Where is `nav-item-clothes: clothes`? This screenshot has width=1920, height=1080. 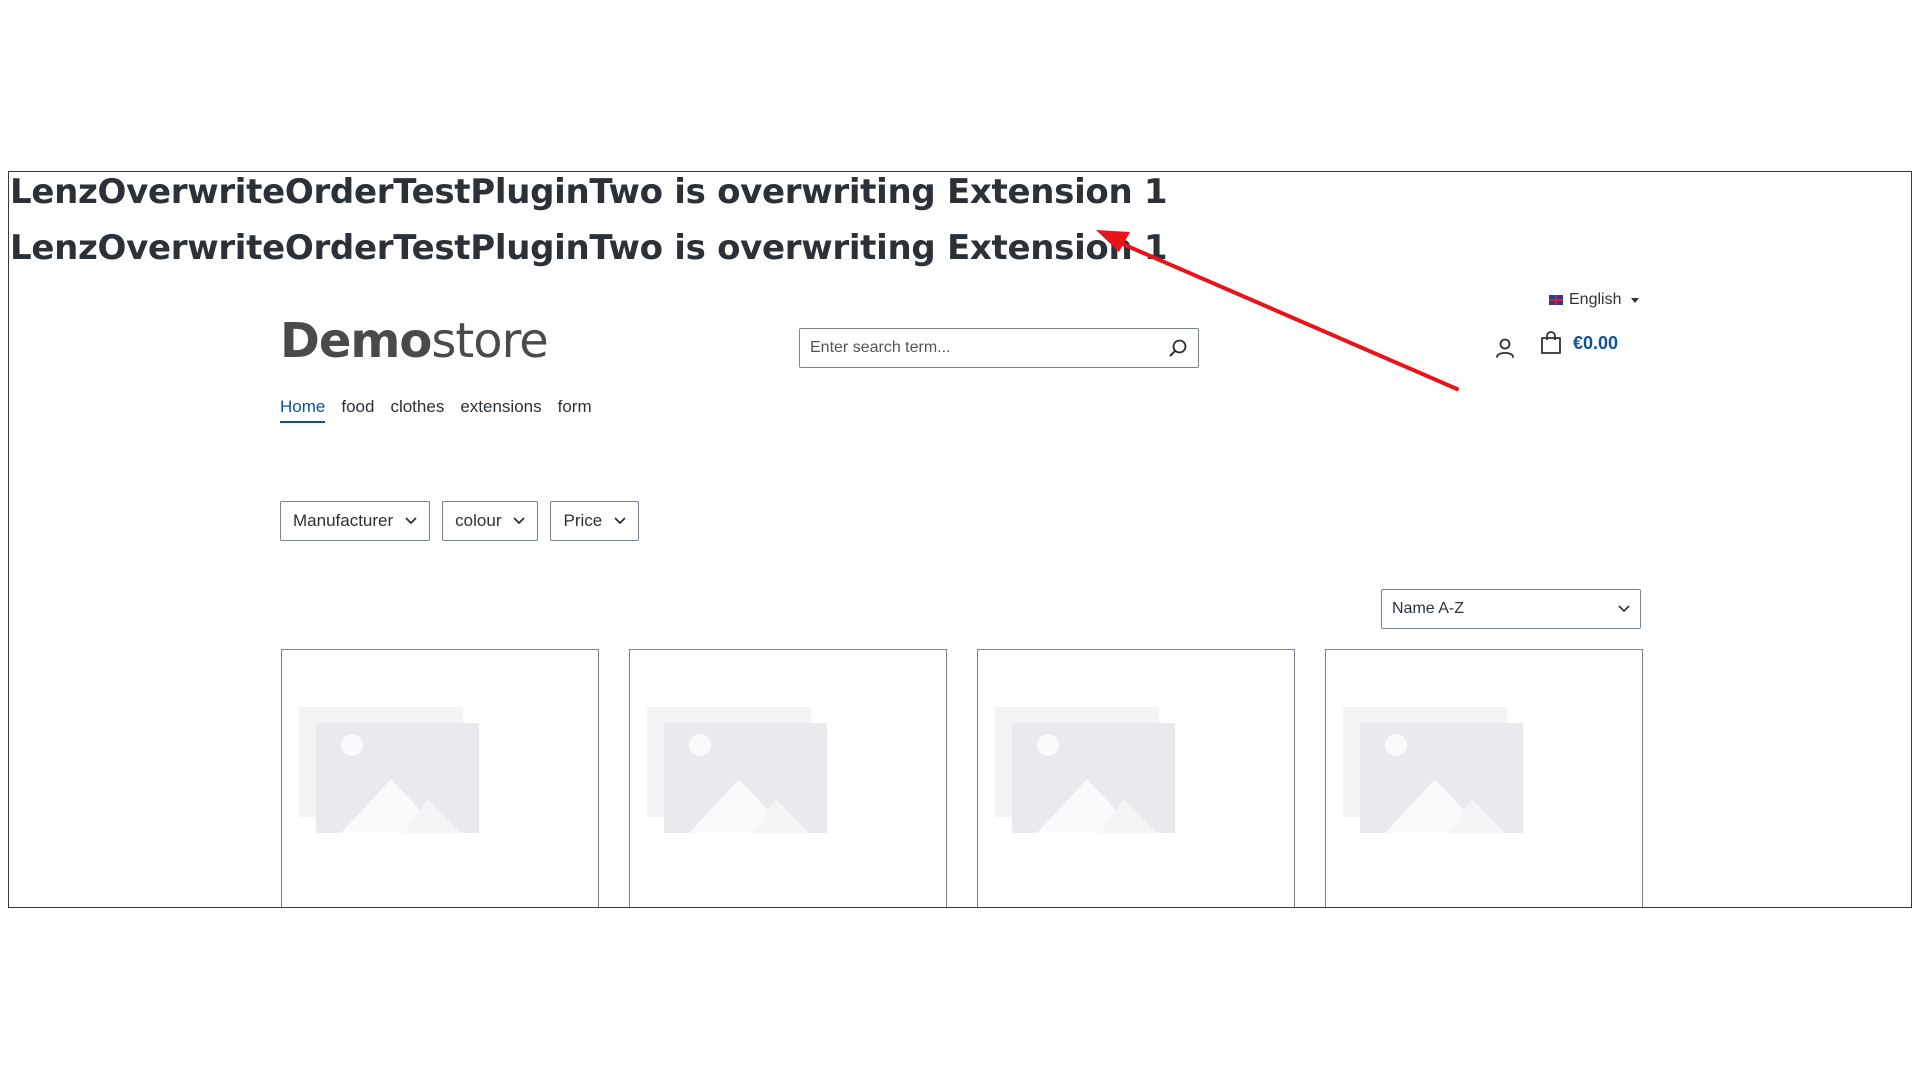
nav-item-clothes: clothes is located at coordinates (417, 410).